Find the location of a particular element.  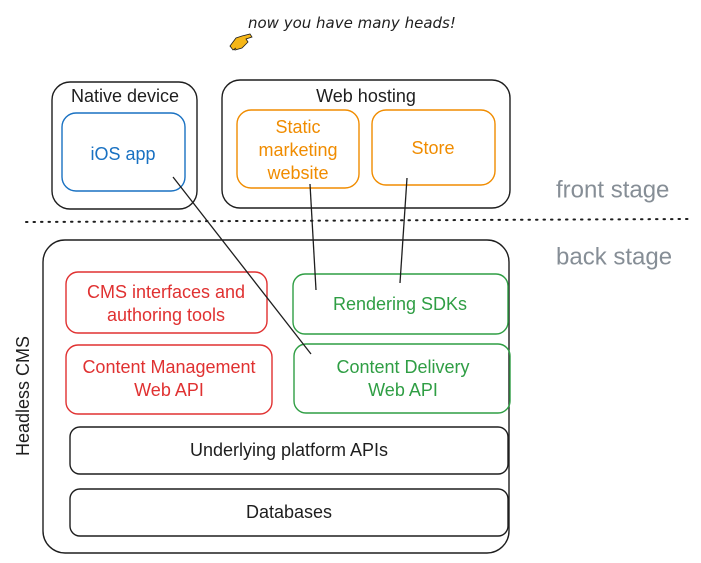

ios-app-node: iOS app is located at coordinates (123, 152).